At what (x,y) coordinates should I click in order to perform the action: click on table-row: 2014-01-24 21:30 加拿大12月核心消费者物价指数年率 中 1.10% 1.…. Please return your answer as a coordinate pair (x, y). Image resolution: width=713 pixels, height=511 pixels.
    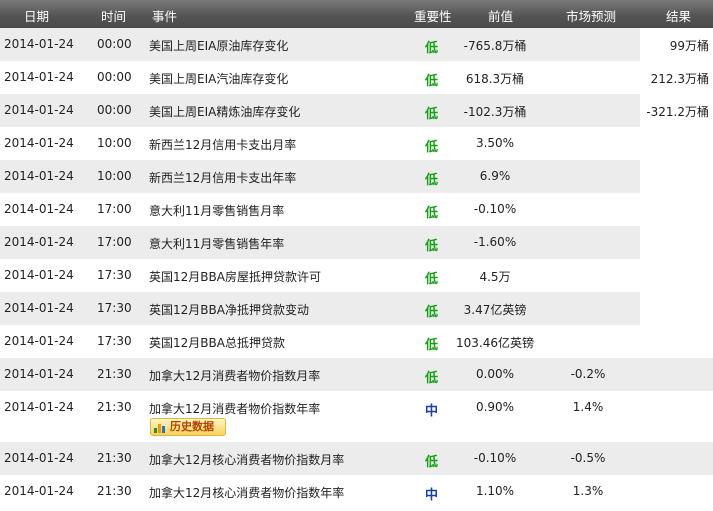
    Looking at the image, I should click on (356, 491).